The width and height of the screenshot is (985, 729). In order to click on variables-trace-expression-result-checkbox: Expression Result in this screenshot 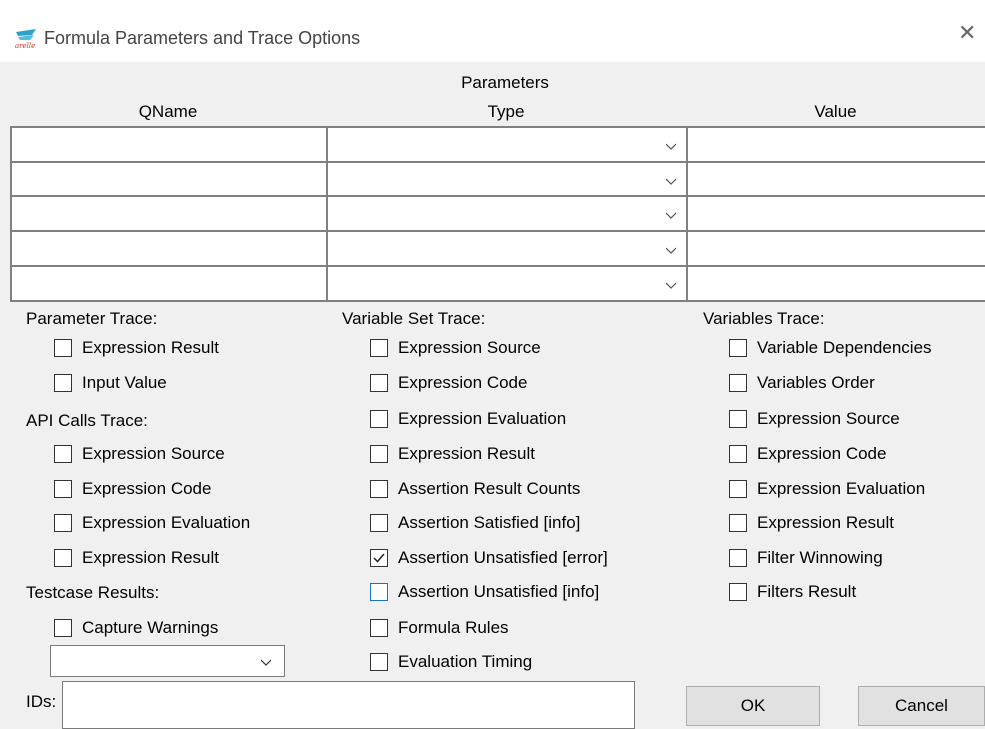, I will do `click(811, 523)`.